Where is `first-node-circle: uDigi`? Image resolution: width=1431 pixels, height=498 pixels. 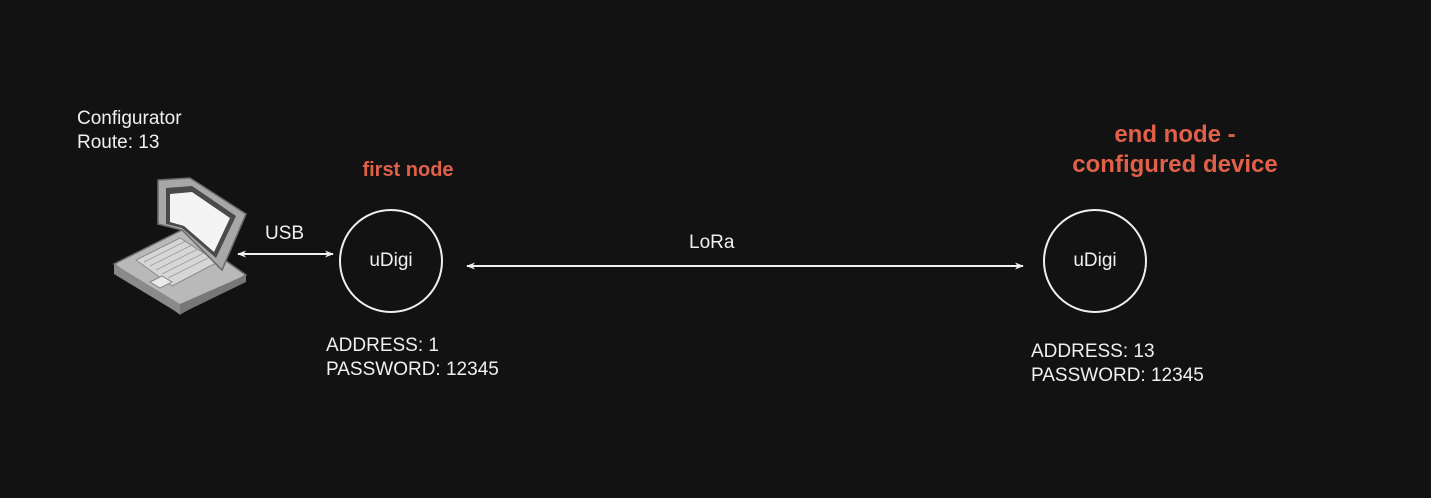
first-node-circle: uDigi is located at coordinates (391, 261).